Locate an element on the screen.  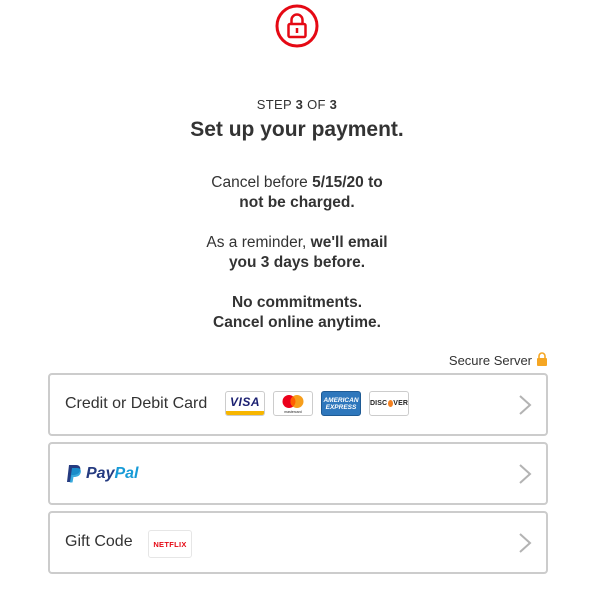
discover-logo: DISC VER is located at coordinates (389, 403).